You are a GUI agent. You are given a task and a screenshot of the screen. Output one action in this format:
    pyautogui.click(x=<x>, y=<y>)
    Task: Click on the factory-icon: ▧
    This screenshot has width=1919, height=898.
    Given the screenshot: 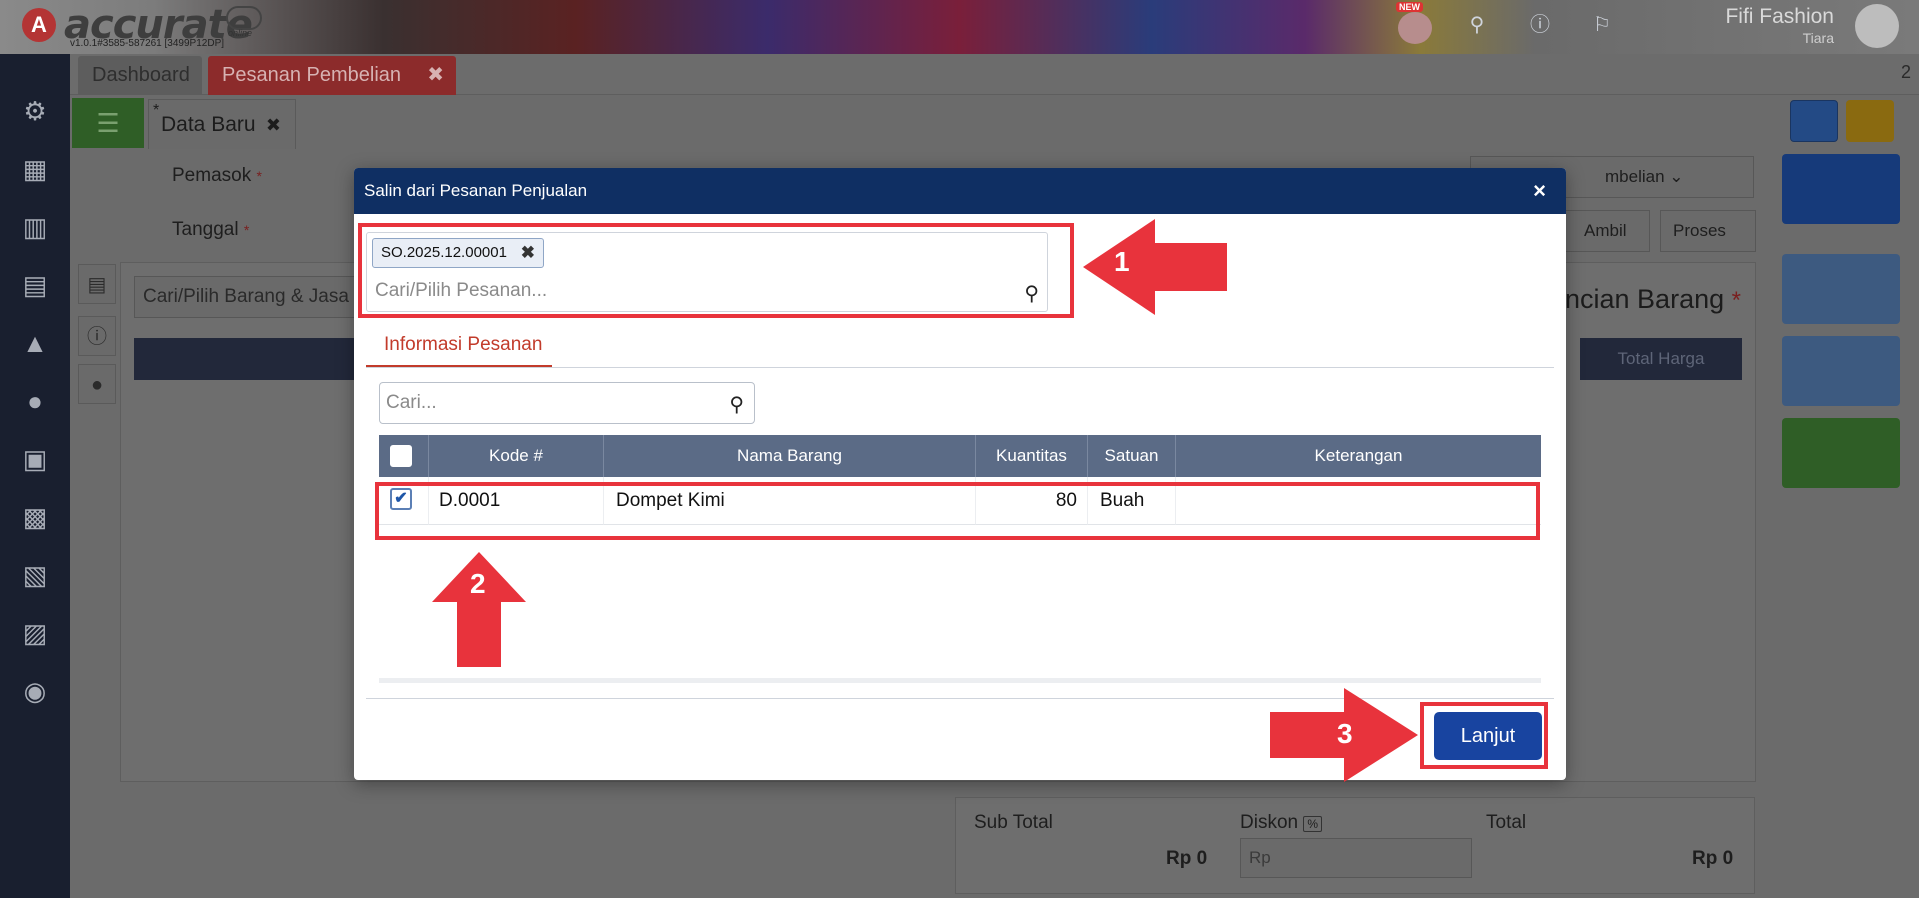 What is the action you would take?
    pyautogui.click(x=35, y=575)
    